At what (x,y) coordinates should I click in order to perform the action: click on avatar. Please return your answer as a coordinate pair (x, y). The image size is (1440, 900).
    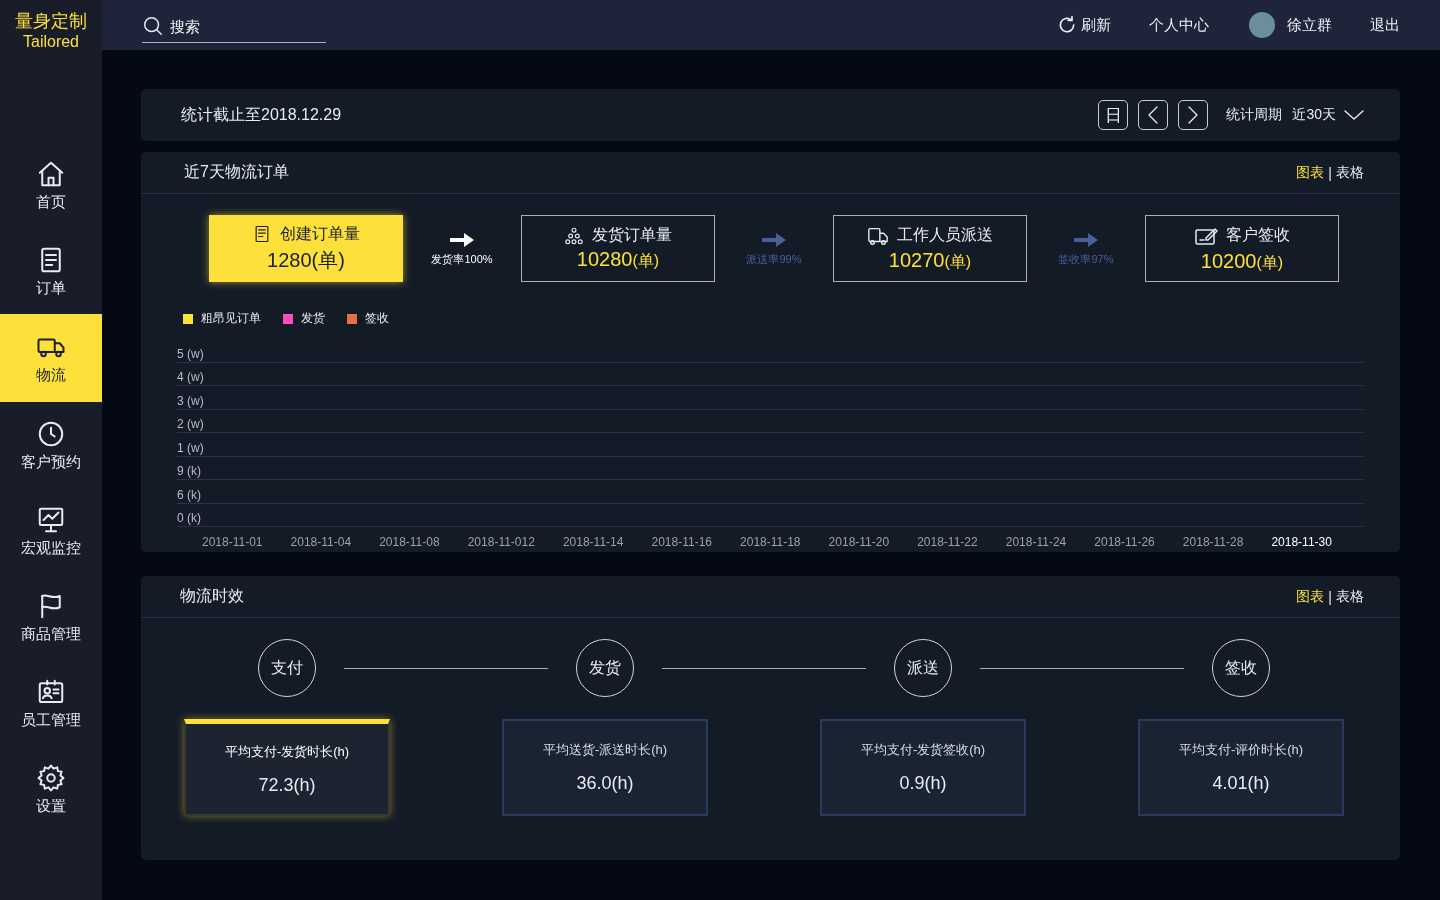
    Looking at the image, I should click on (1262, 25).